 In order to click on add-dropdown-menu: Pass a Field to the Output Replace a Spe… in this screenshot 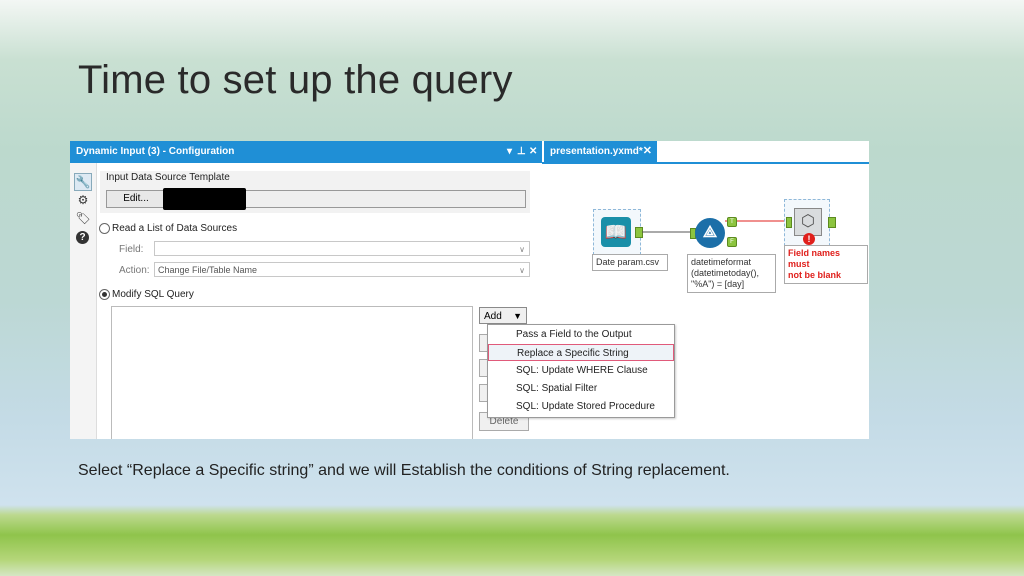, I will do `click(581, 371)`.